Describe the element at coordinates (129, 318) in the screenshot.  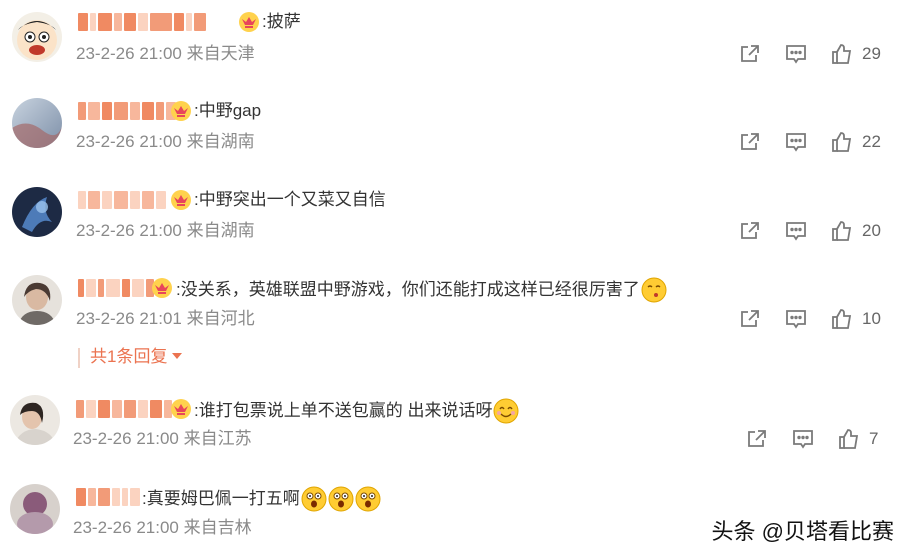
I see `comment-time: 23-2-26 21:01` at that location.